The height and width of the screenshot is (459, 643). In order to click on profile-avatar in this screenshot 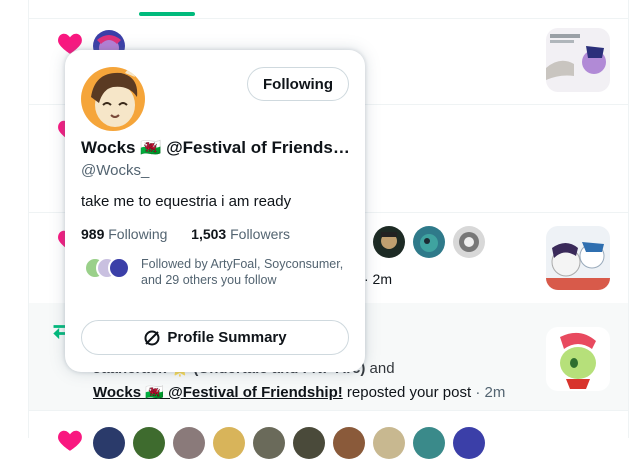, I will do `click(113, 99)`.